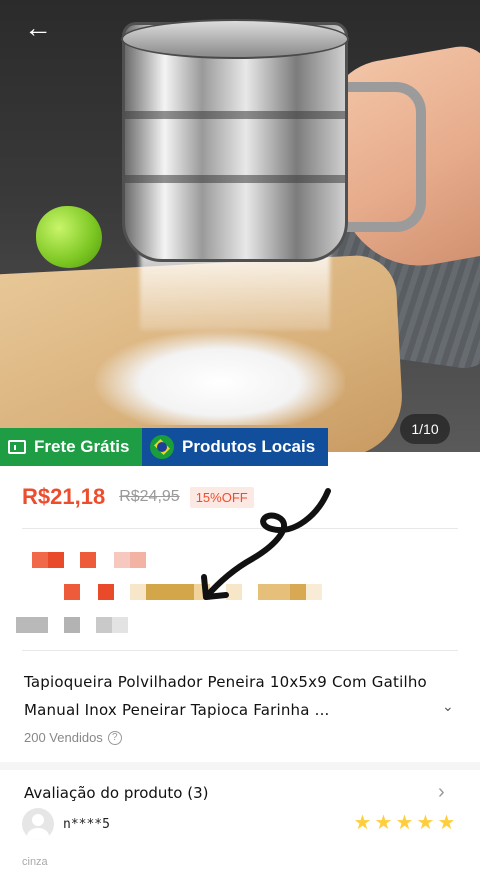  Describe the element at coordinates (64, 496) in the screenshot. I see `current-price: R$21,18` at that location.